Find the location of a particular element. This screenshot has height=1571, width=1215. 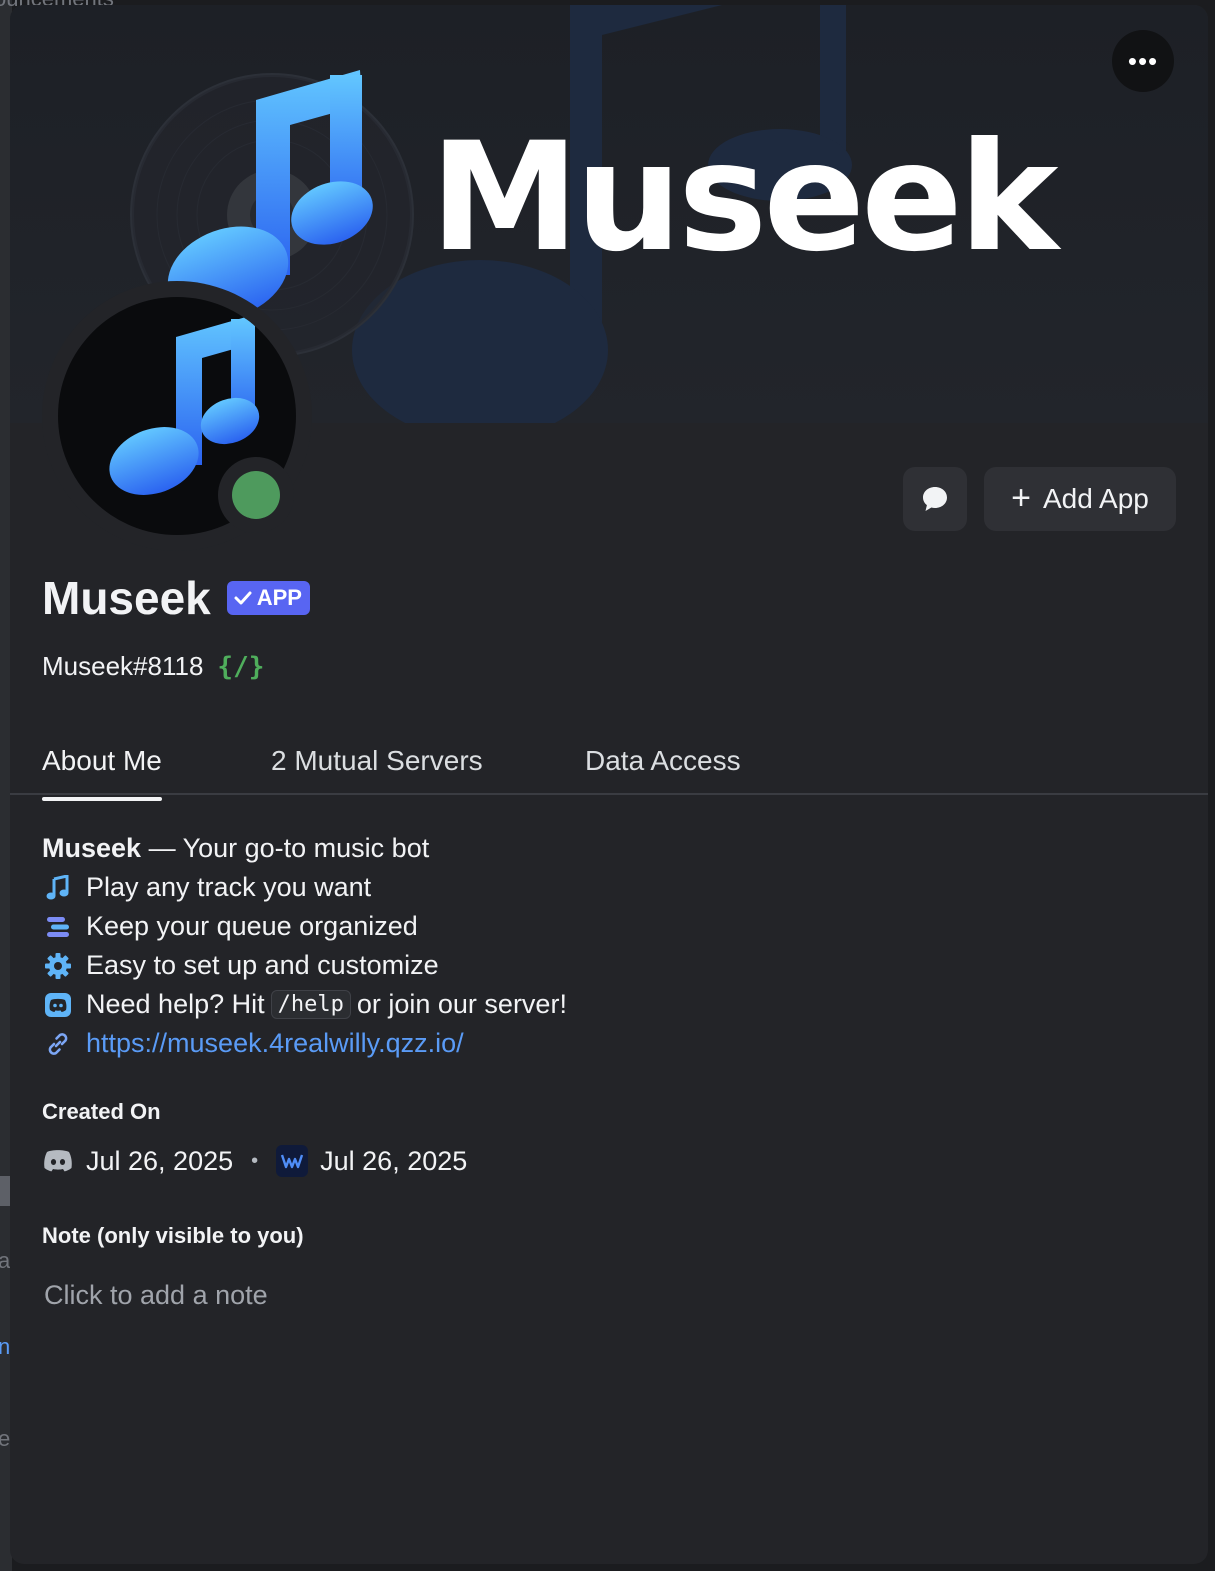

status-indicator is located at coordinates (256, 495).